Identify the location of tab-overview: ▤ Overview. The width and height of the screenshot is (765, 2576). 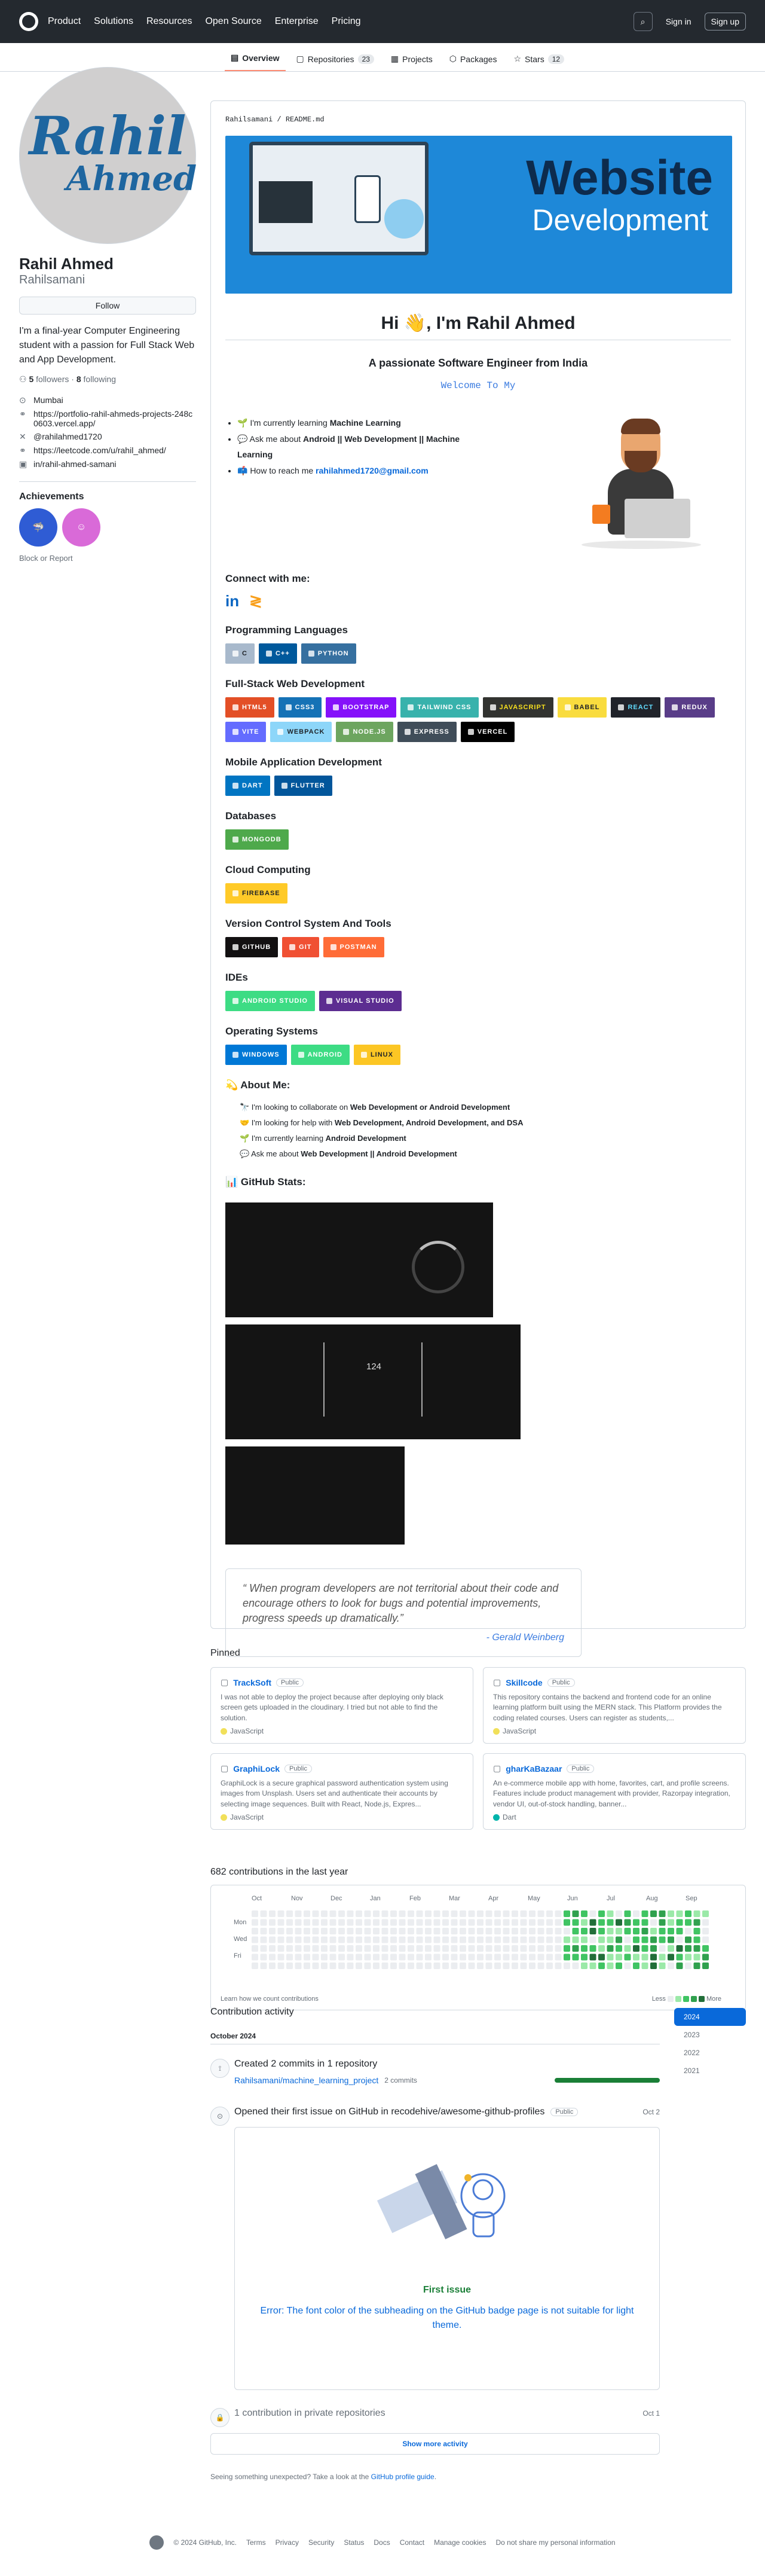
(255, 62).